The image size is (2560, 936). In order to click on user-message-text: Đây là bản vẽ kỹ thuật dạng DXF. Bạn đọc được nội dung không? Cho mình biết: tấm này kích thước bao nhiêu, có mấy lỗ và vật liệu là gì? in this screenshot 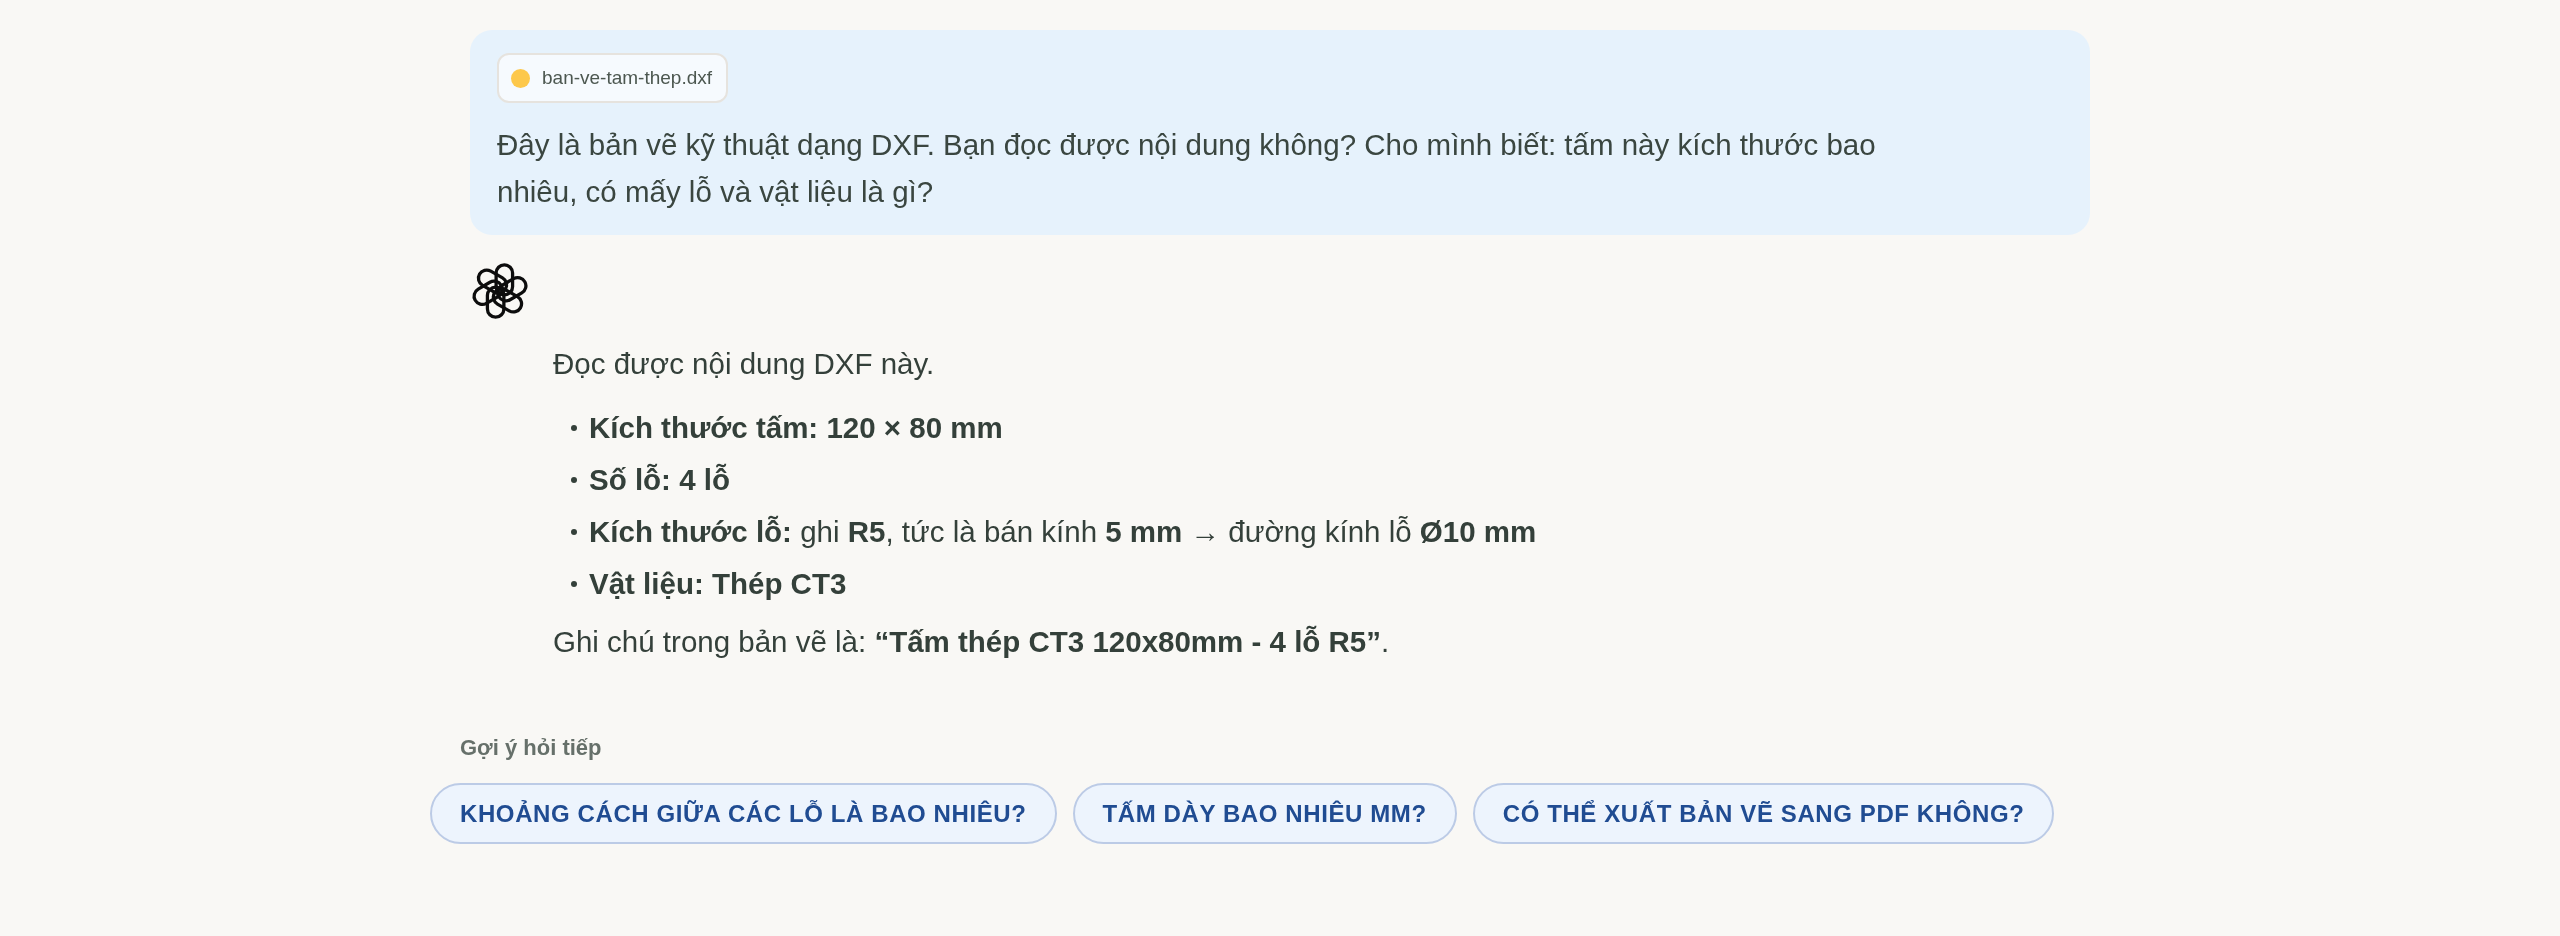, I will do `click(1187, 168)`.